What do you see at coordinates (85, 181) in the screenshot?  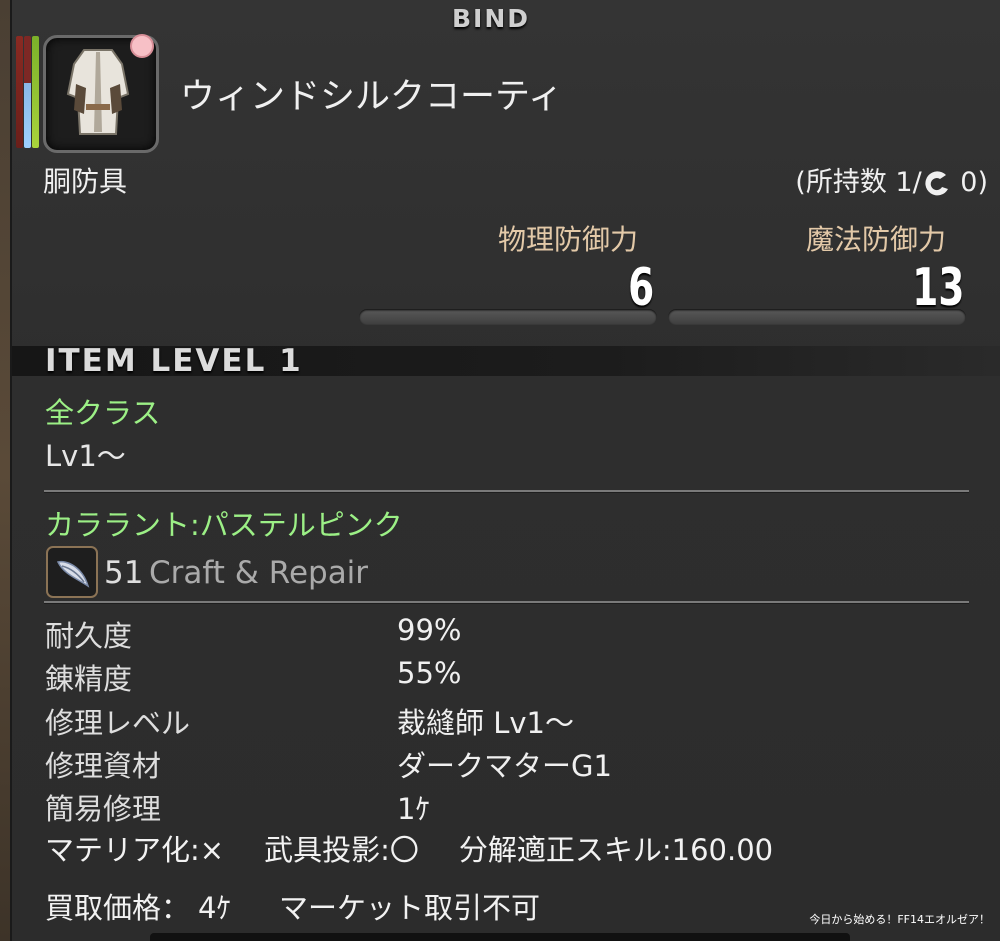 I see `item-category: 胴防具` at bounding box center [85, 181].